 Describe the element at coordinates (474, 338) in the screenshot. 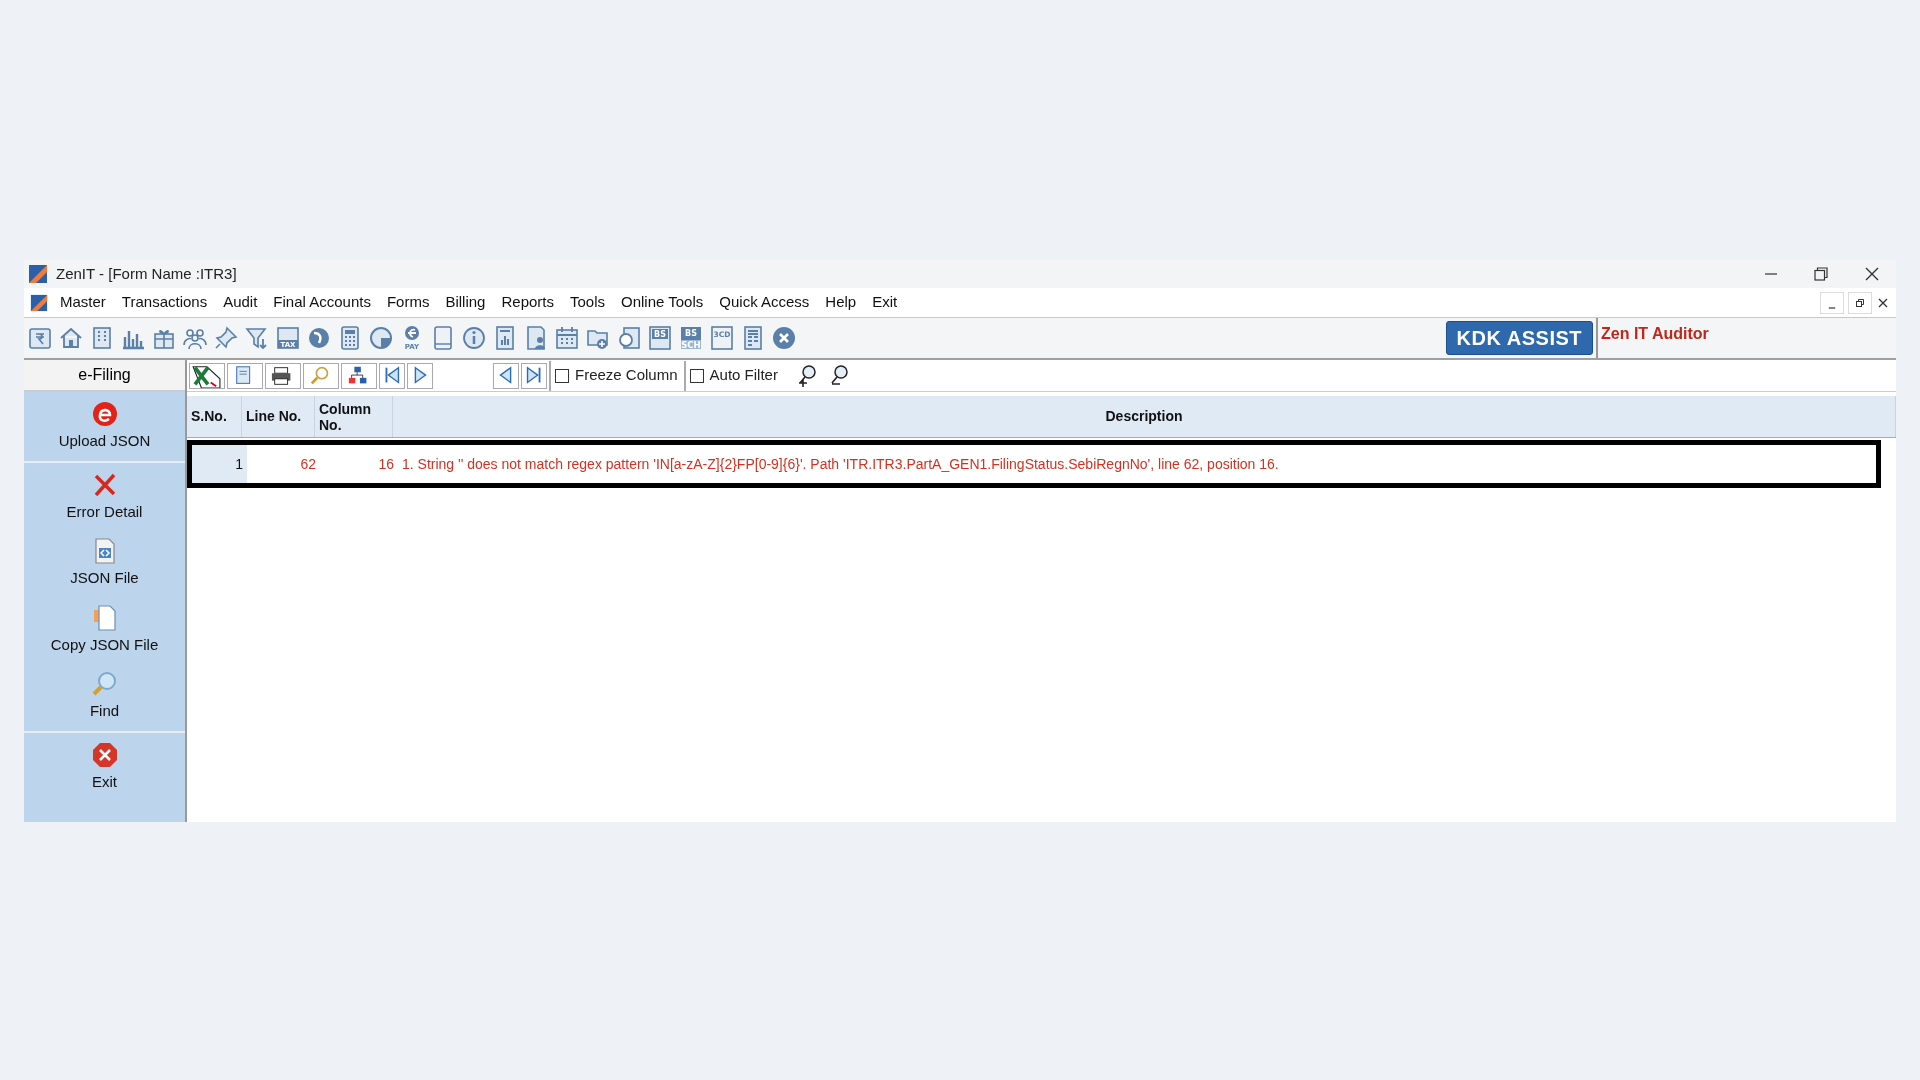

I see `info-icon` at that location.